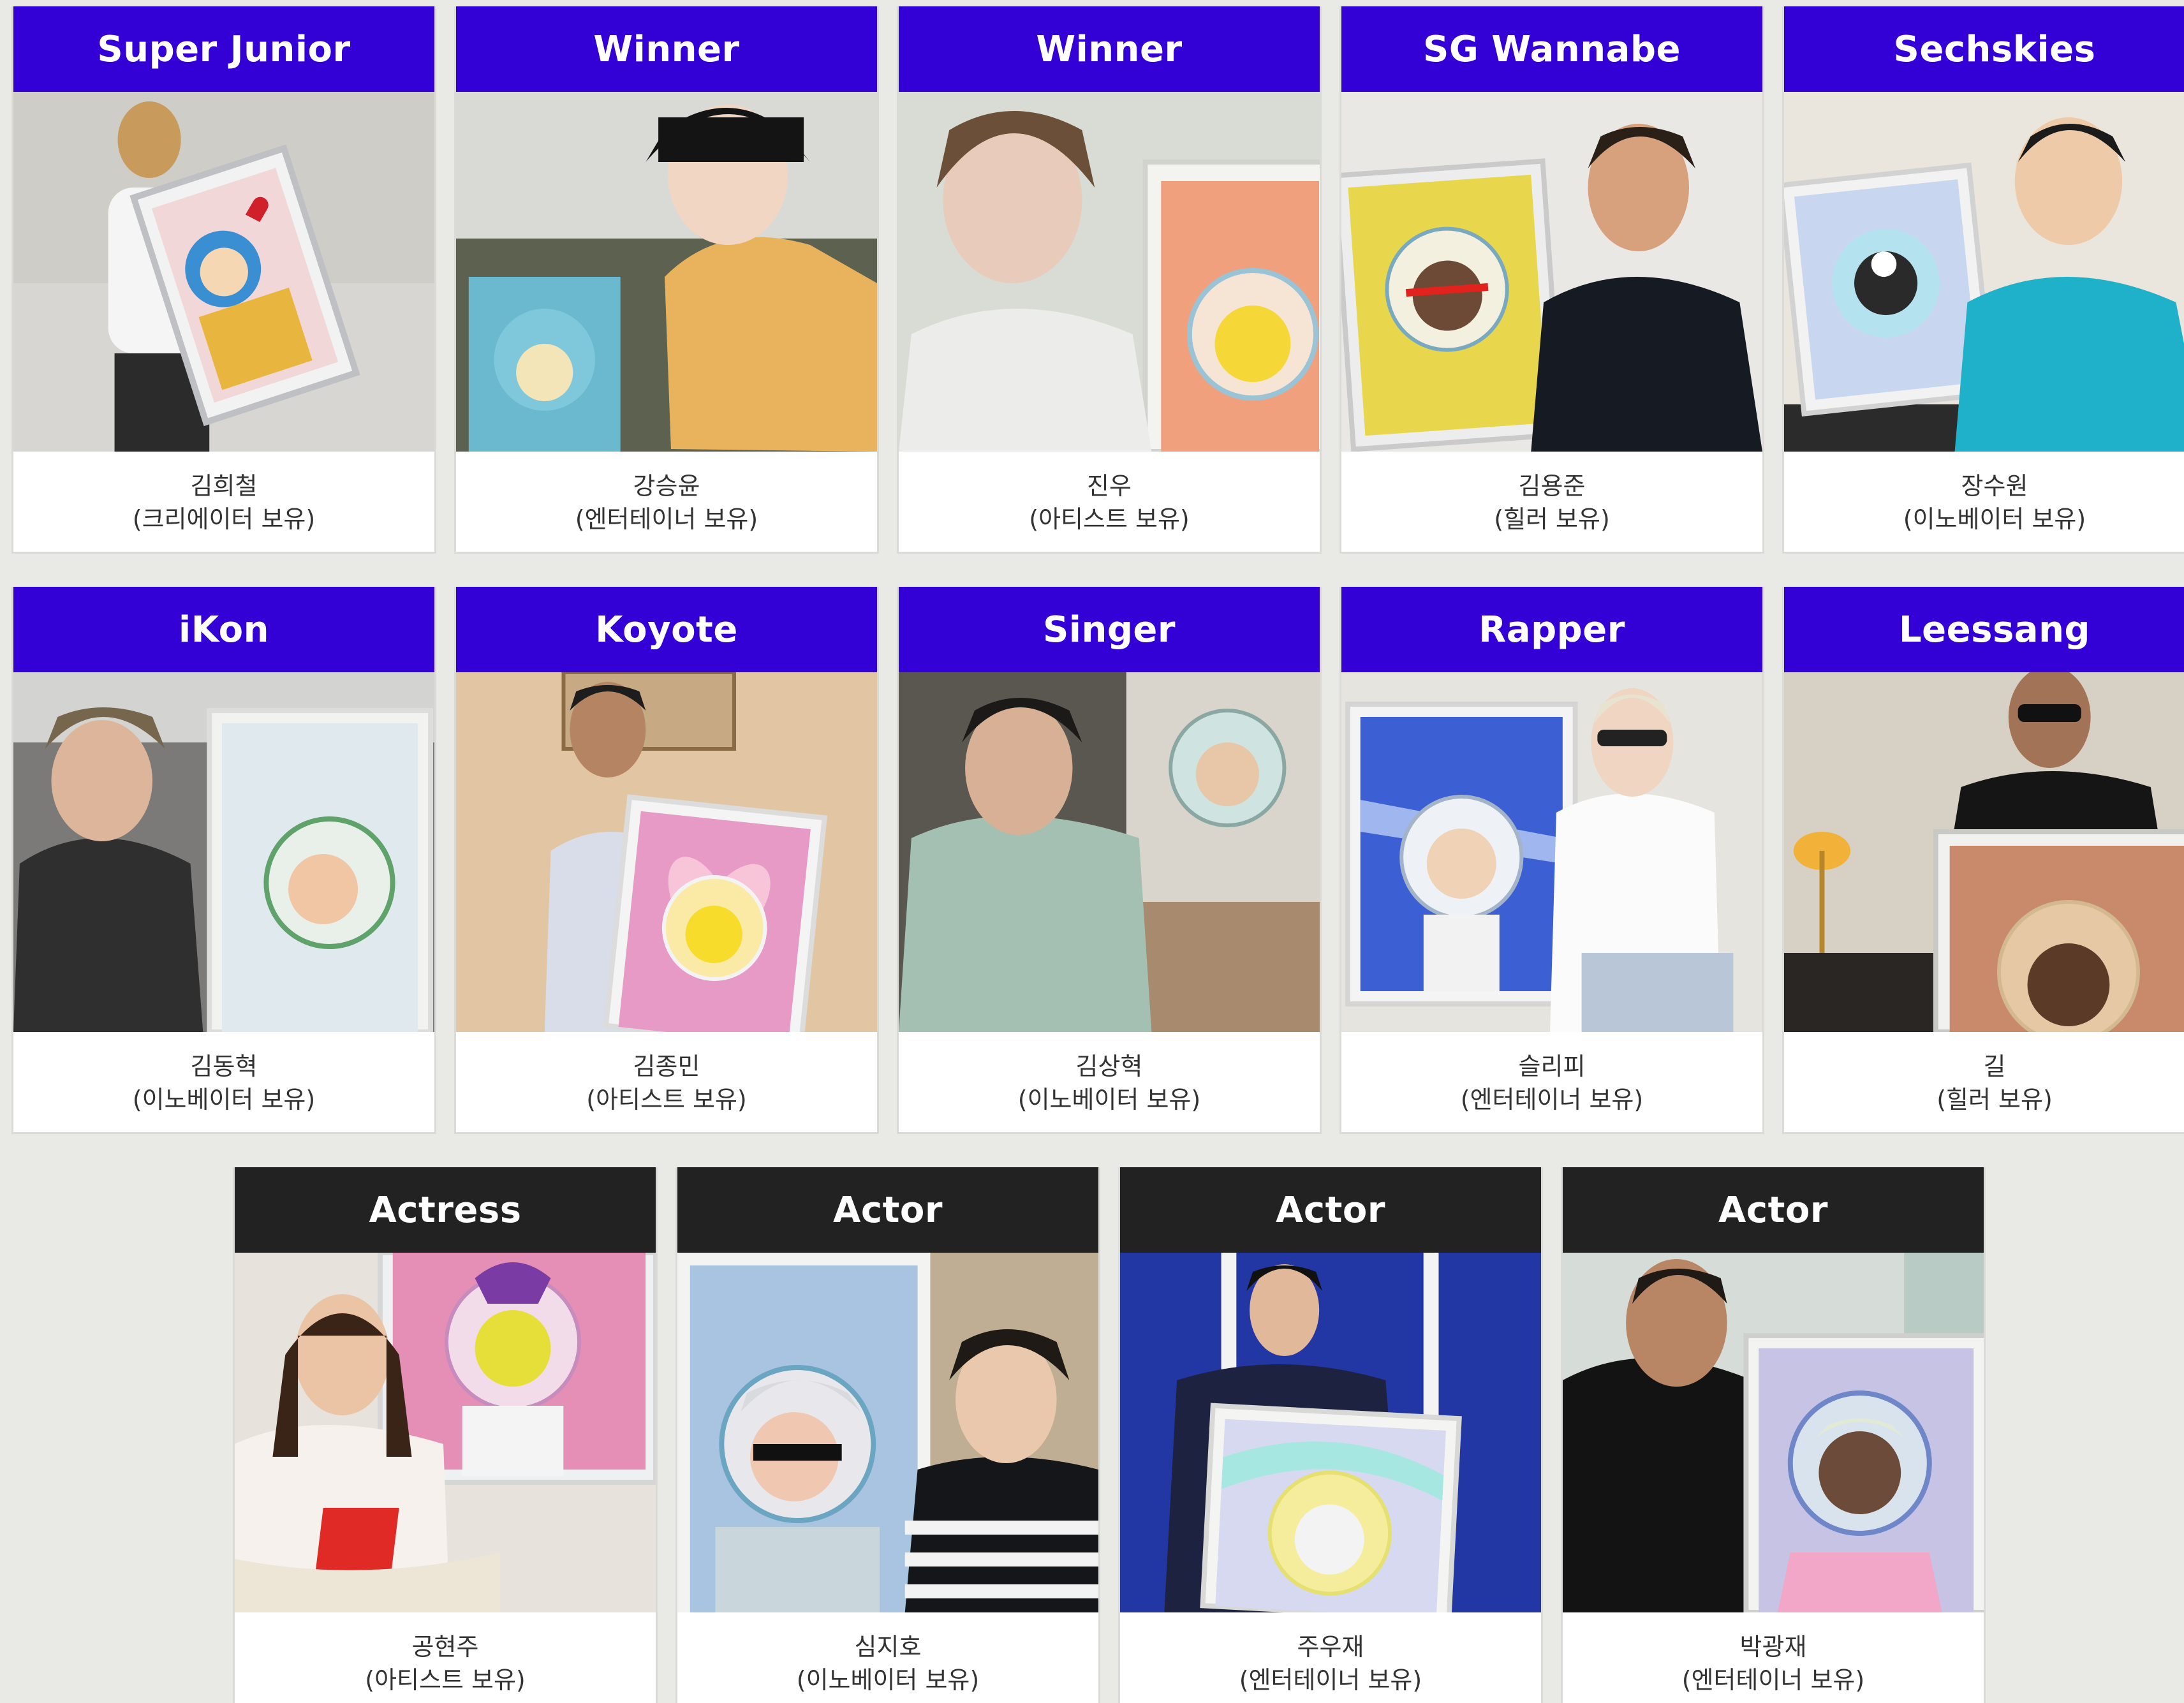 The image size is (2184, 1703). I want to click on celebrity-card: Koyote 김종민 (아티스트 보유), so click(666, 861).